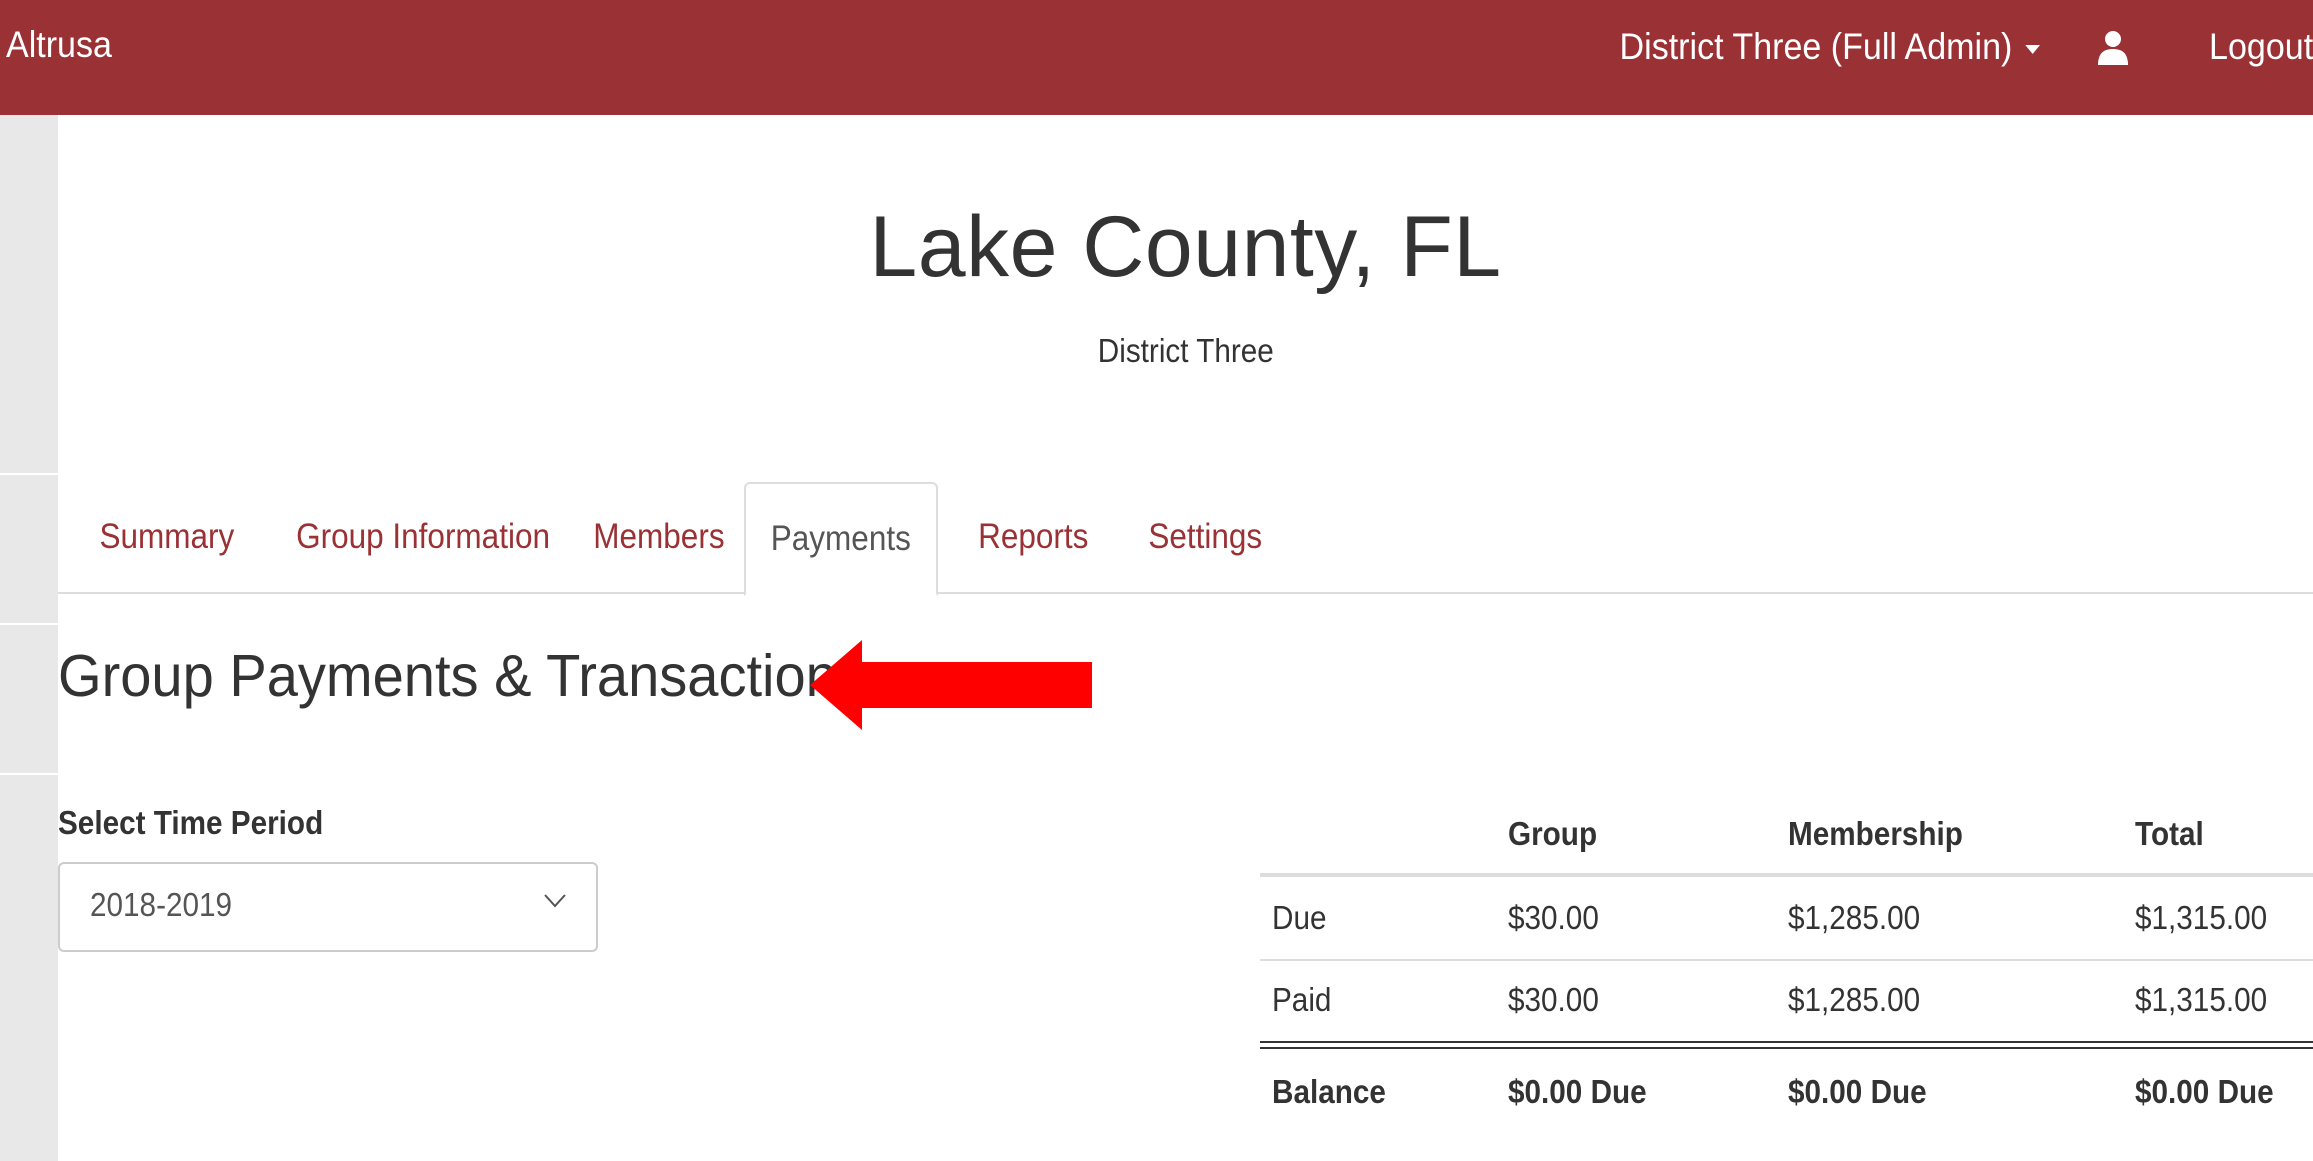 The width and height of the screenshot is (2313, 1161). I want to click on tab-label: Reports, so click(1033, 536).